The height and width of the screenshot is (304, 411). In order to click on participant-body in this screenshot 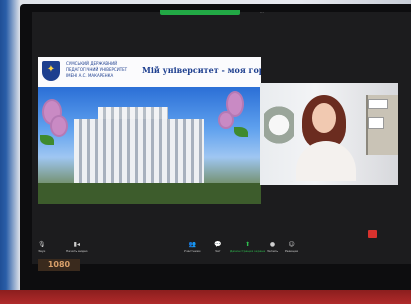, I will do `click(326, 161)`.